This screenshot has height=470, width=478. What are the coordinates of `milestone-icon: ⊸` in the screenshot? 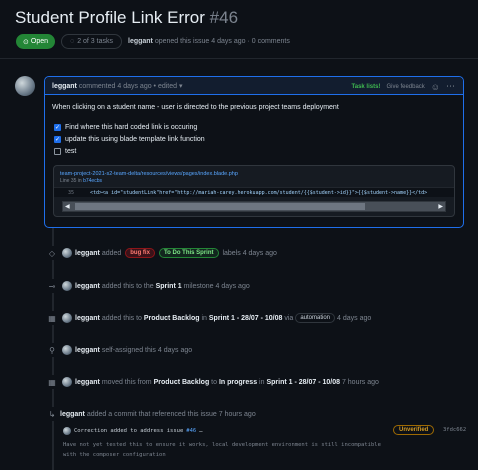 It's located at (52, 286).